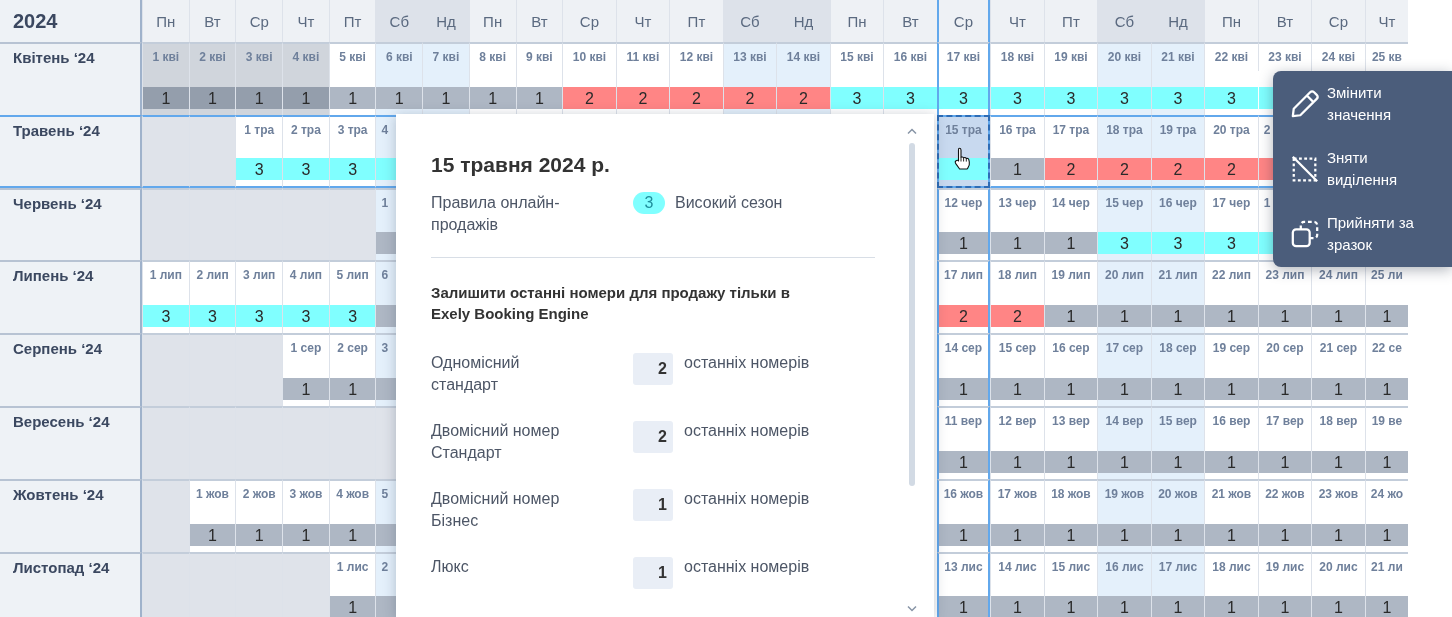 This screenshot has height=617, width=1452. I want to click on day-cell: 4 жов 1, so click(352, 515).